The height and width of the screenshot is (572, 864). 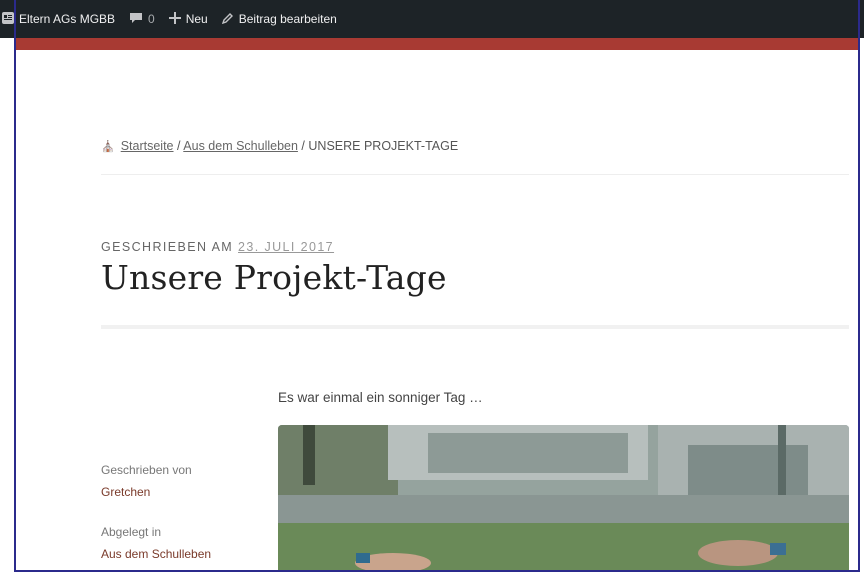 I want to click on author-label: Geschrieben von, so click(x=146, y=470).